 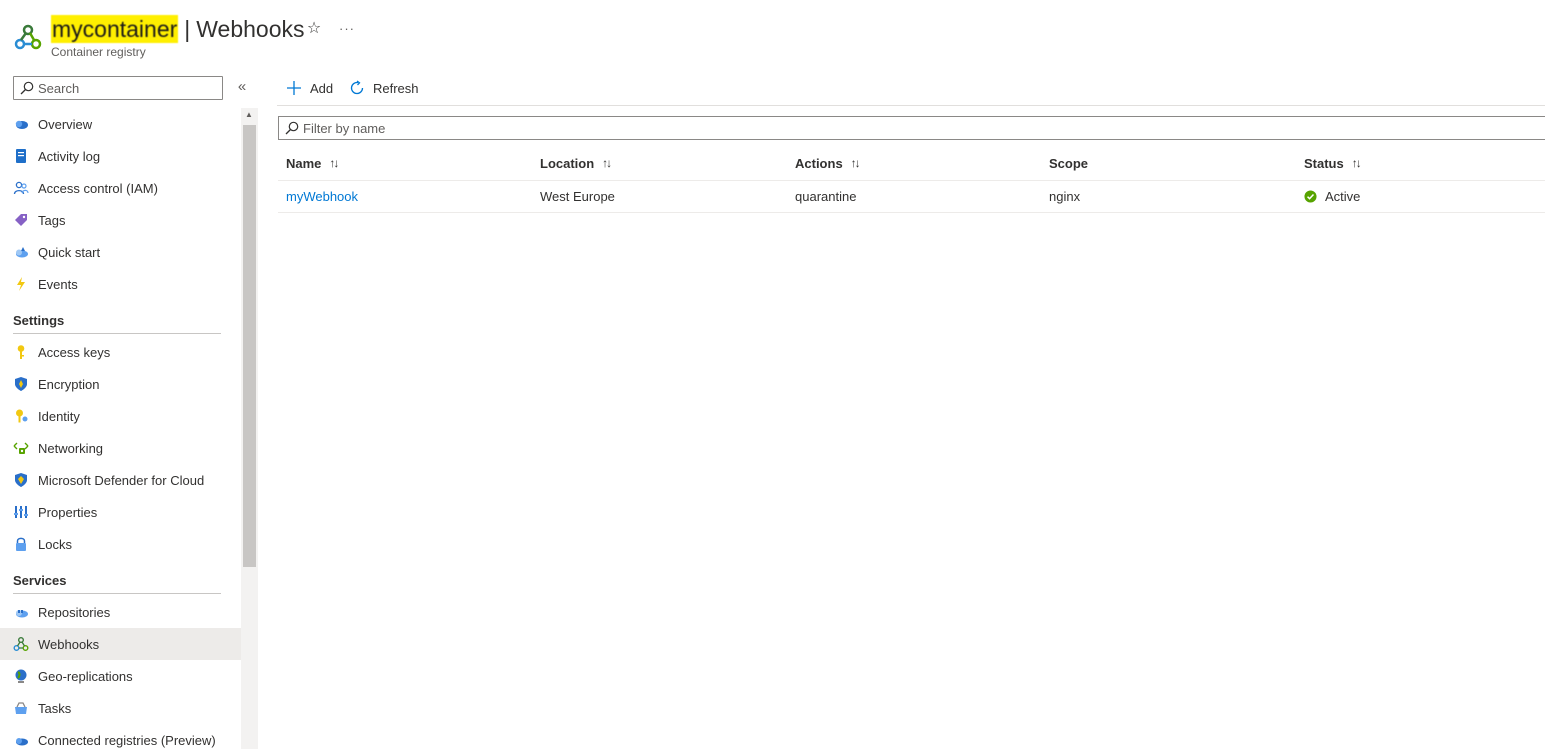 What do you see at coordinates (68, 512) in the screenshot?
I see `menu-item-label: Properties` at bounding box center [68, 512].